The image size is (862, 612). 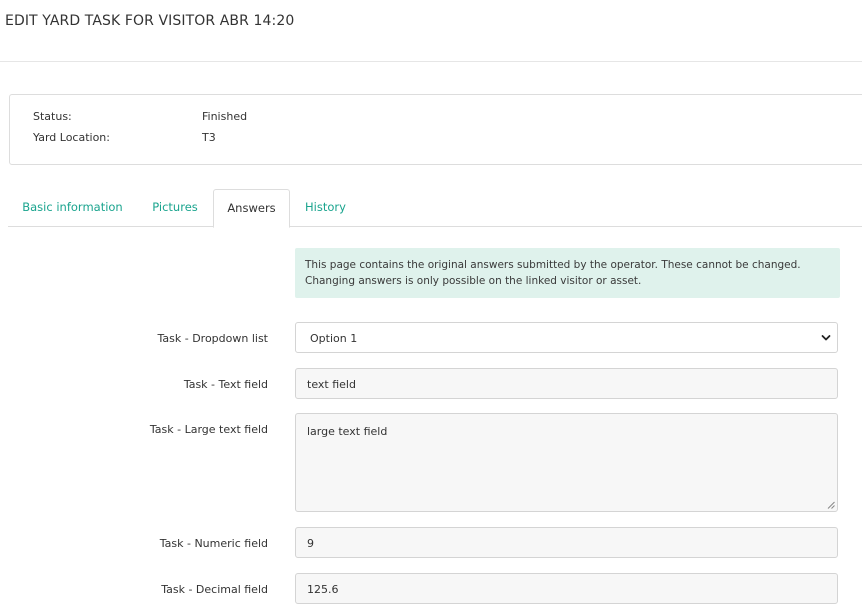 What do you see at coordinates (826, 338) in the screenshot?
I see `chevron-down-icon` at bounding box center [826, 338].